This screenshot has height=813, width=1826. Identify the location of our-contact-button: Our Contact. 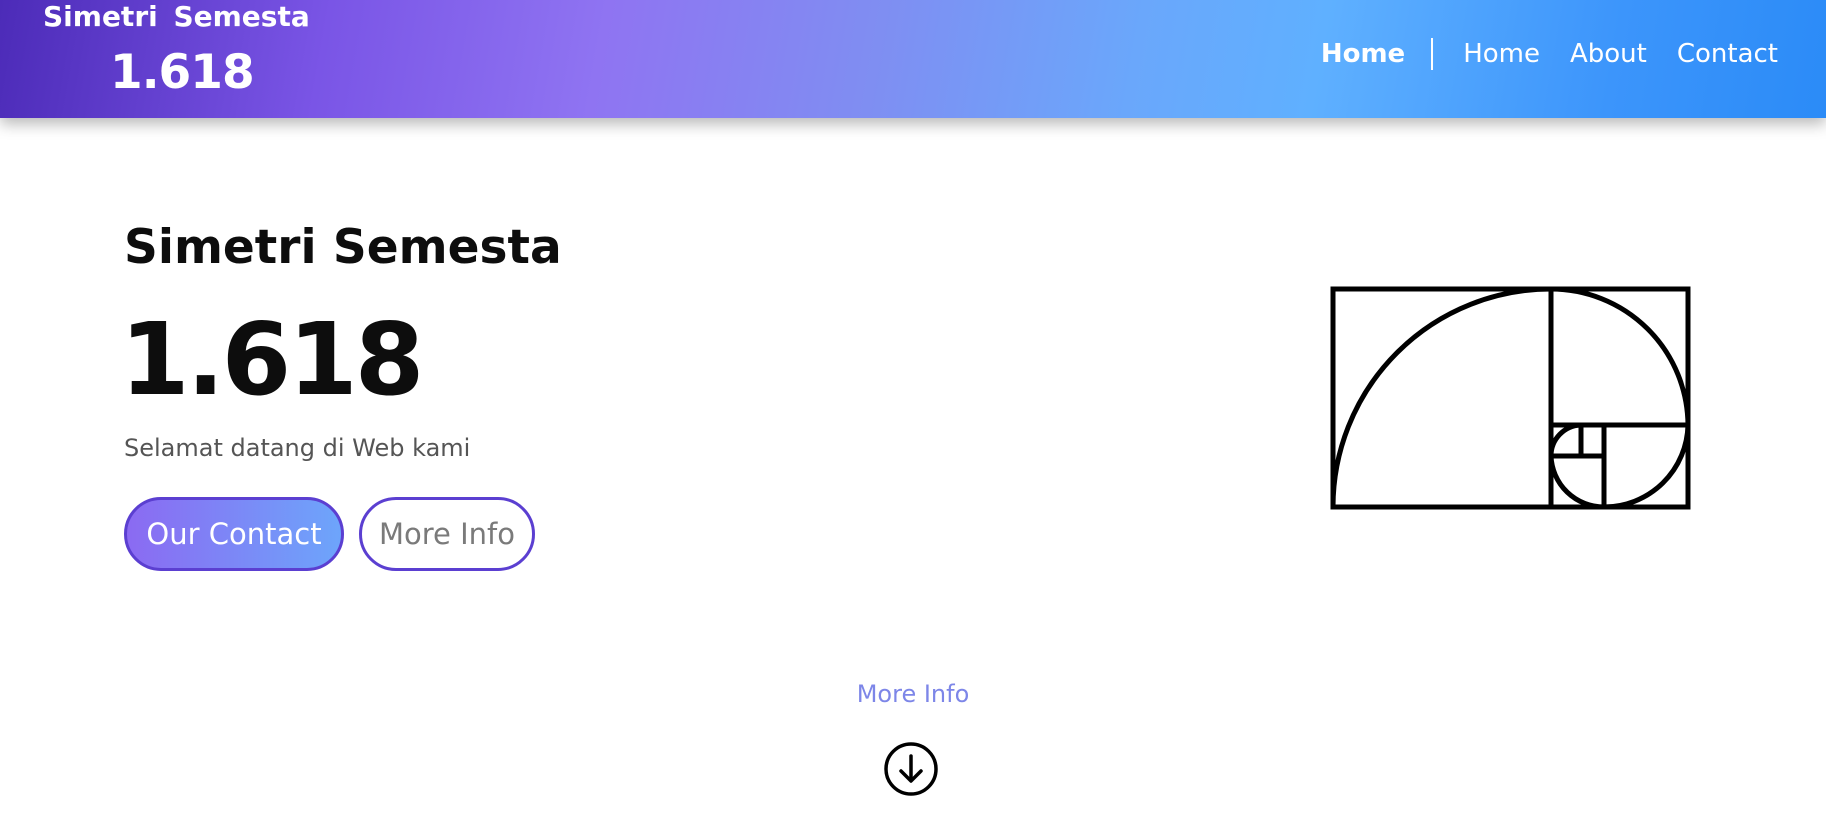
(234, 534).